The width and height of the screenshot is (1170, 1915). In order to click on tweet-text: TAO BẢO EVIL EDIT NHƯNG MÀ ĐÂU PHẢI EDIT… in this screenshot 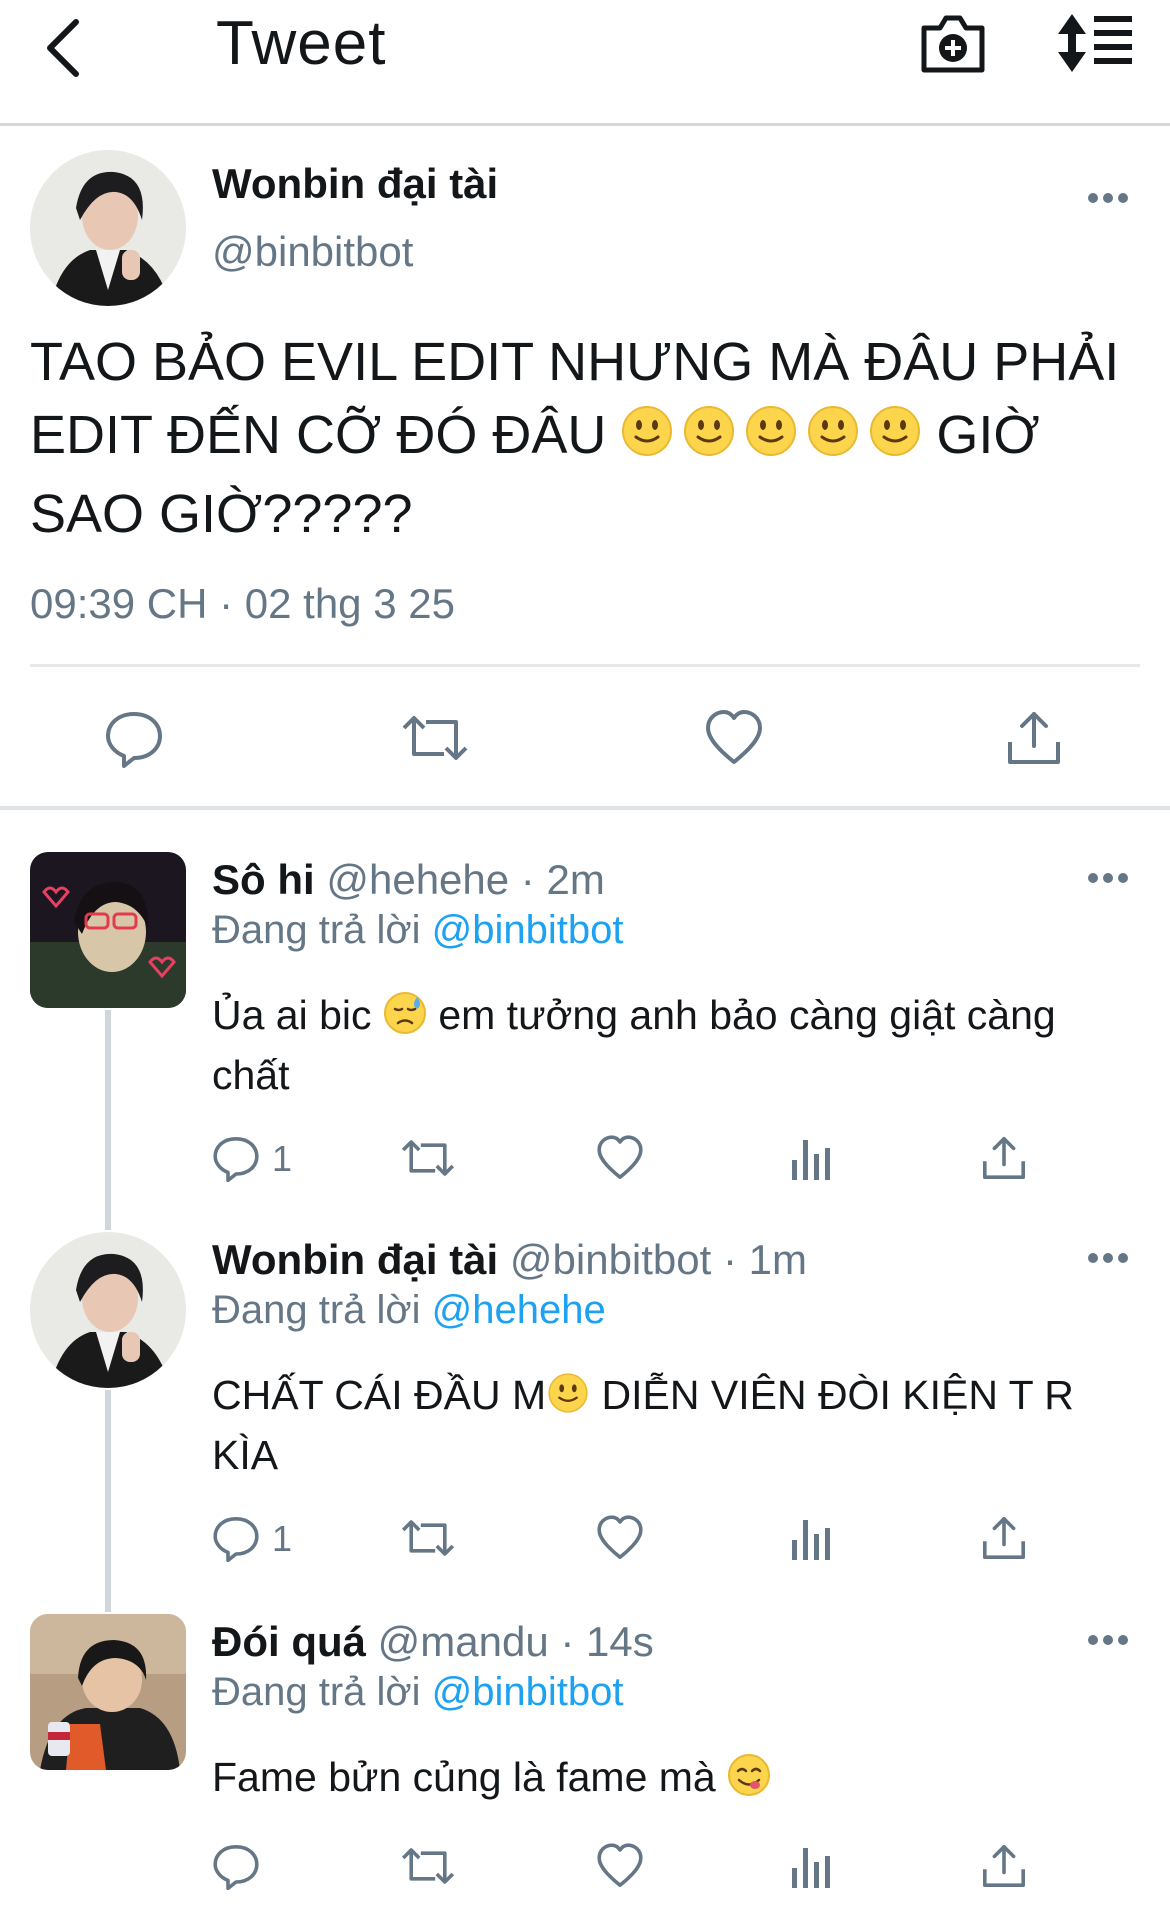, I will do `click(585, 438)`.